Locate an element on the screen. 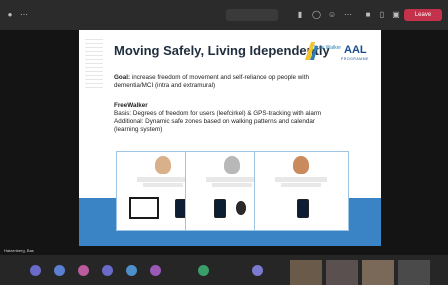 The image size is (448, 285). tracker-icon is located at coordinates (241, 208).